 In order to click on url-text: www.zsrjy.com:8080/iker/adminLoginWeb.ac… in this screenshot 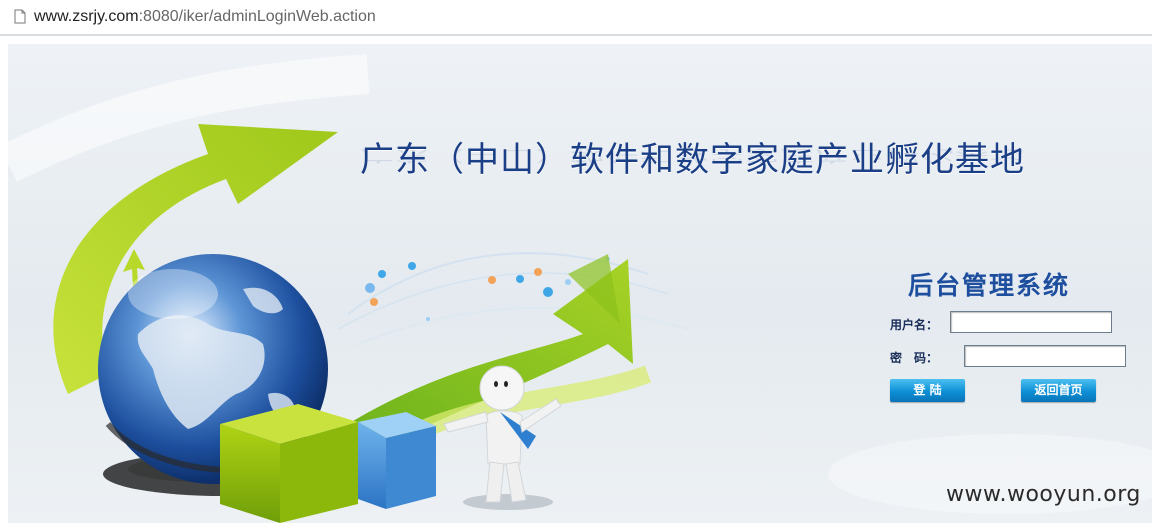, I will do `click(205, 17)`.